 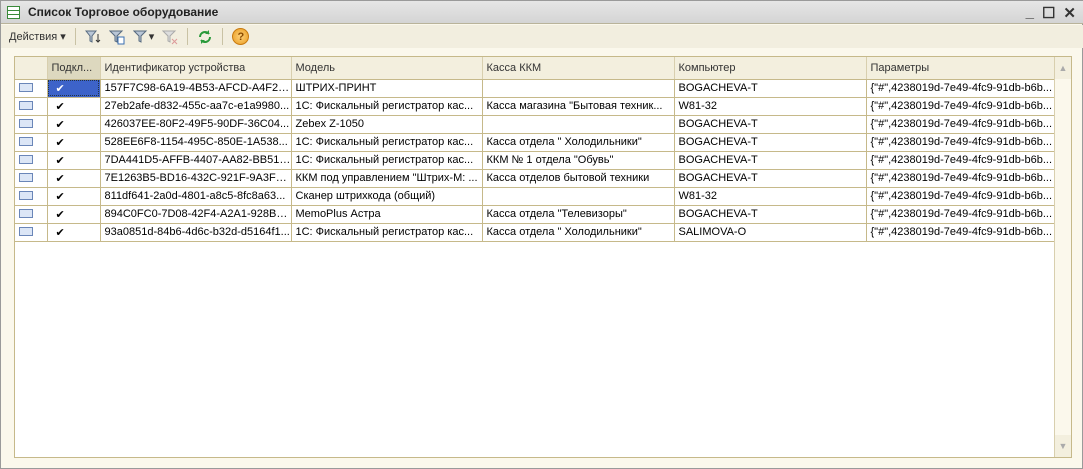 What do you see at coordinates (1062, 257) in the screenshot?
I see `vertical-scrollbar: ▲ ▼` at bounding box center [1062, 257].